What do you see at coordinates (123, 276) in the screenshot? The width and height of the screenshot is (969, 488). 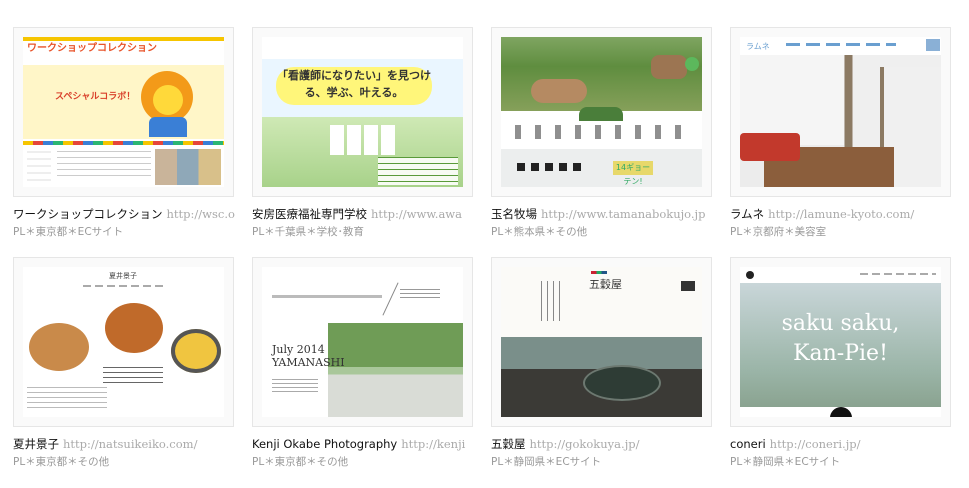 I see `thumbnail-logo: 夏井景子` at bounding box center [123, 276].